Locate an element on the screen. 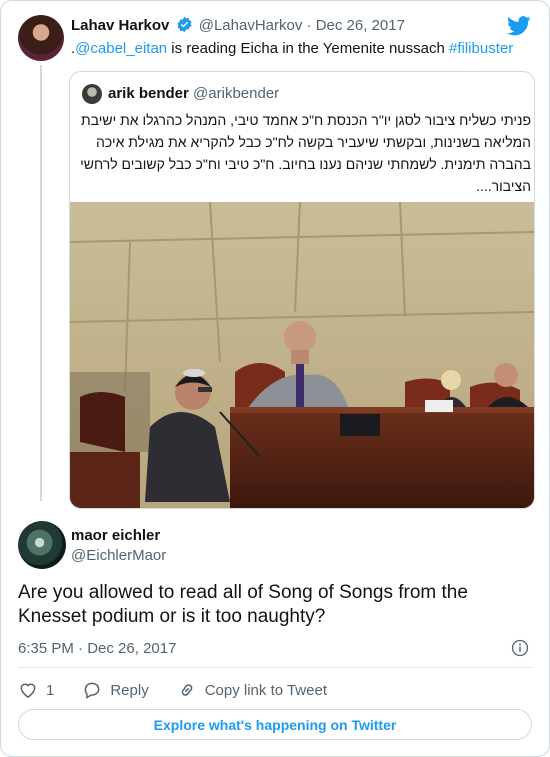 This screenshot has width=550, height=757. like-count: 1 is located at coordinates (50, 690).